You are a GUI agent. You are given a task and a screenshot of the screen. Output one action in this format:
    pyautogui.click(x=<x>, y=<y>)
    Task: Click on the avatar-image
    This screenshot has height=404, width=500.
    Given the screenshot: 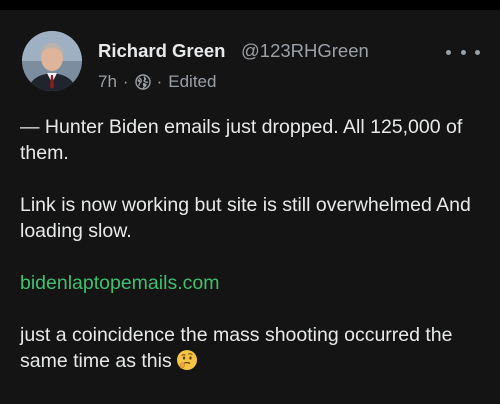 What is the action you would take?
    pyautogui.click(x=52, y=61)
    